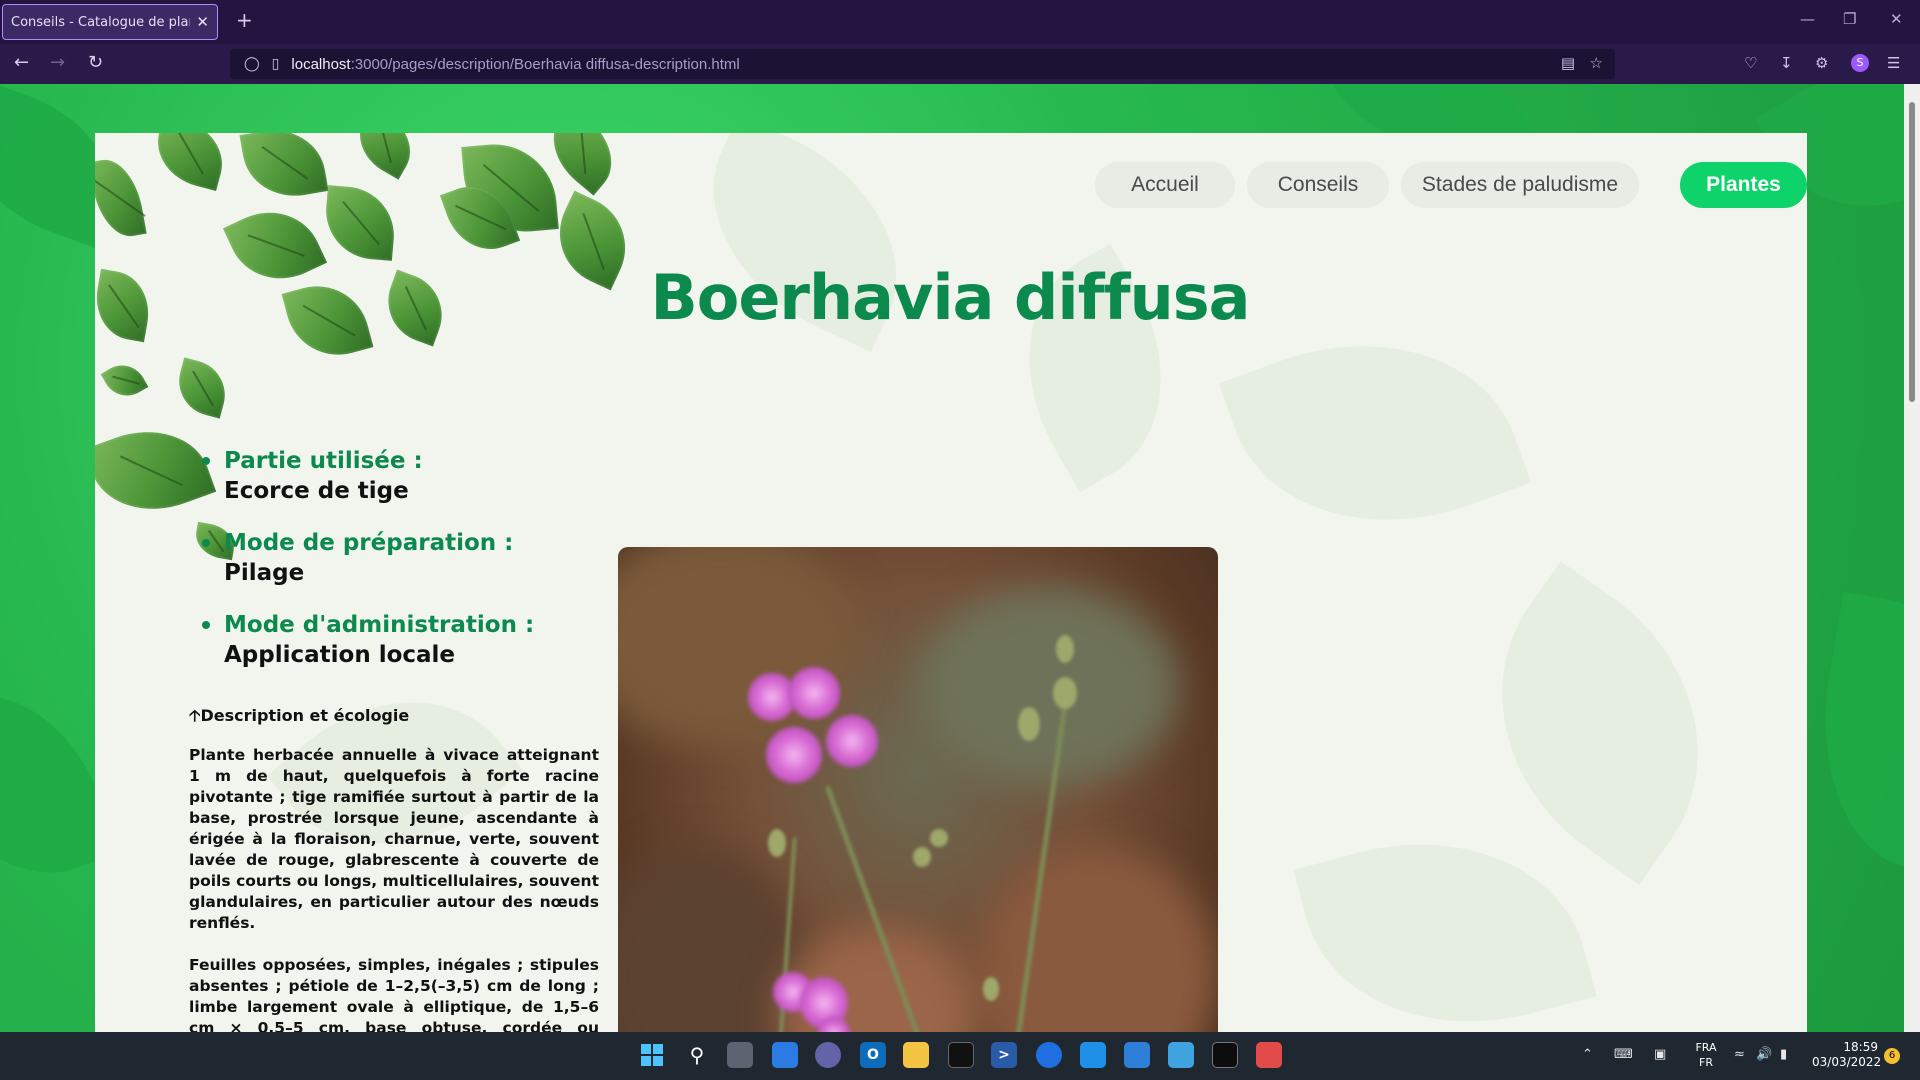  Describe the element at coordinates (1847, 1062) in the screenshot. I see `clock-date: 03/03/2022` at that location.